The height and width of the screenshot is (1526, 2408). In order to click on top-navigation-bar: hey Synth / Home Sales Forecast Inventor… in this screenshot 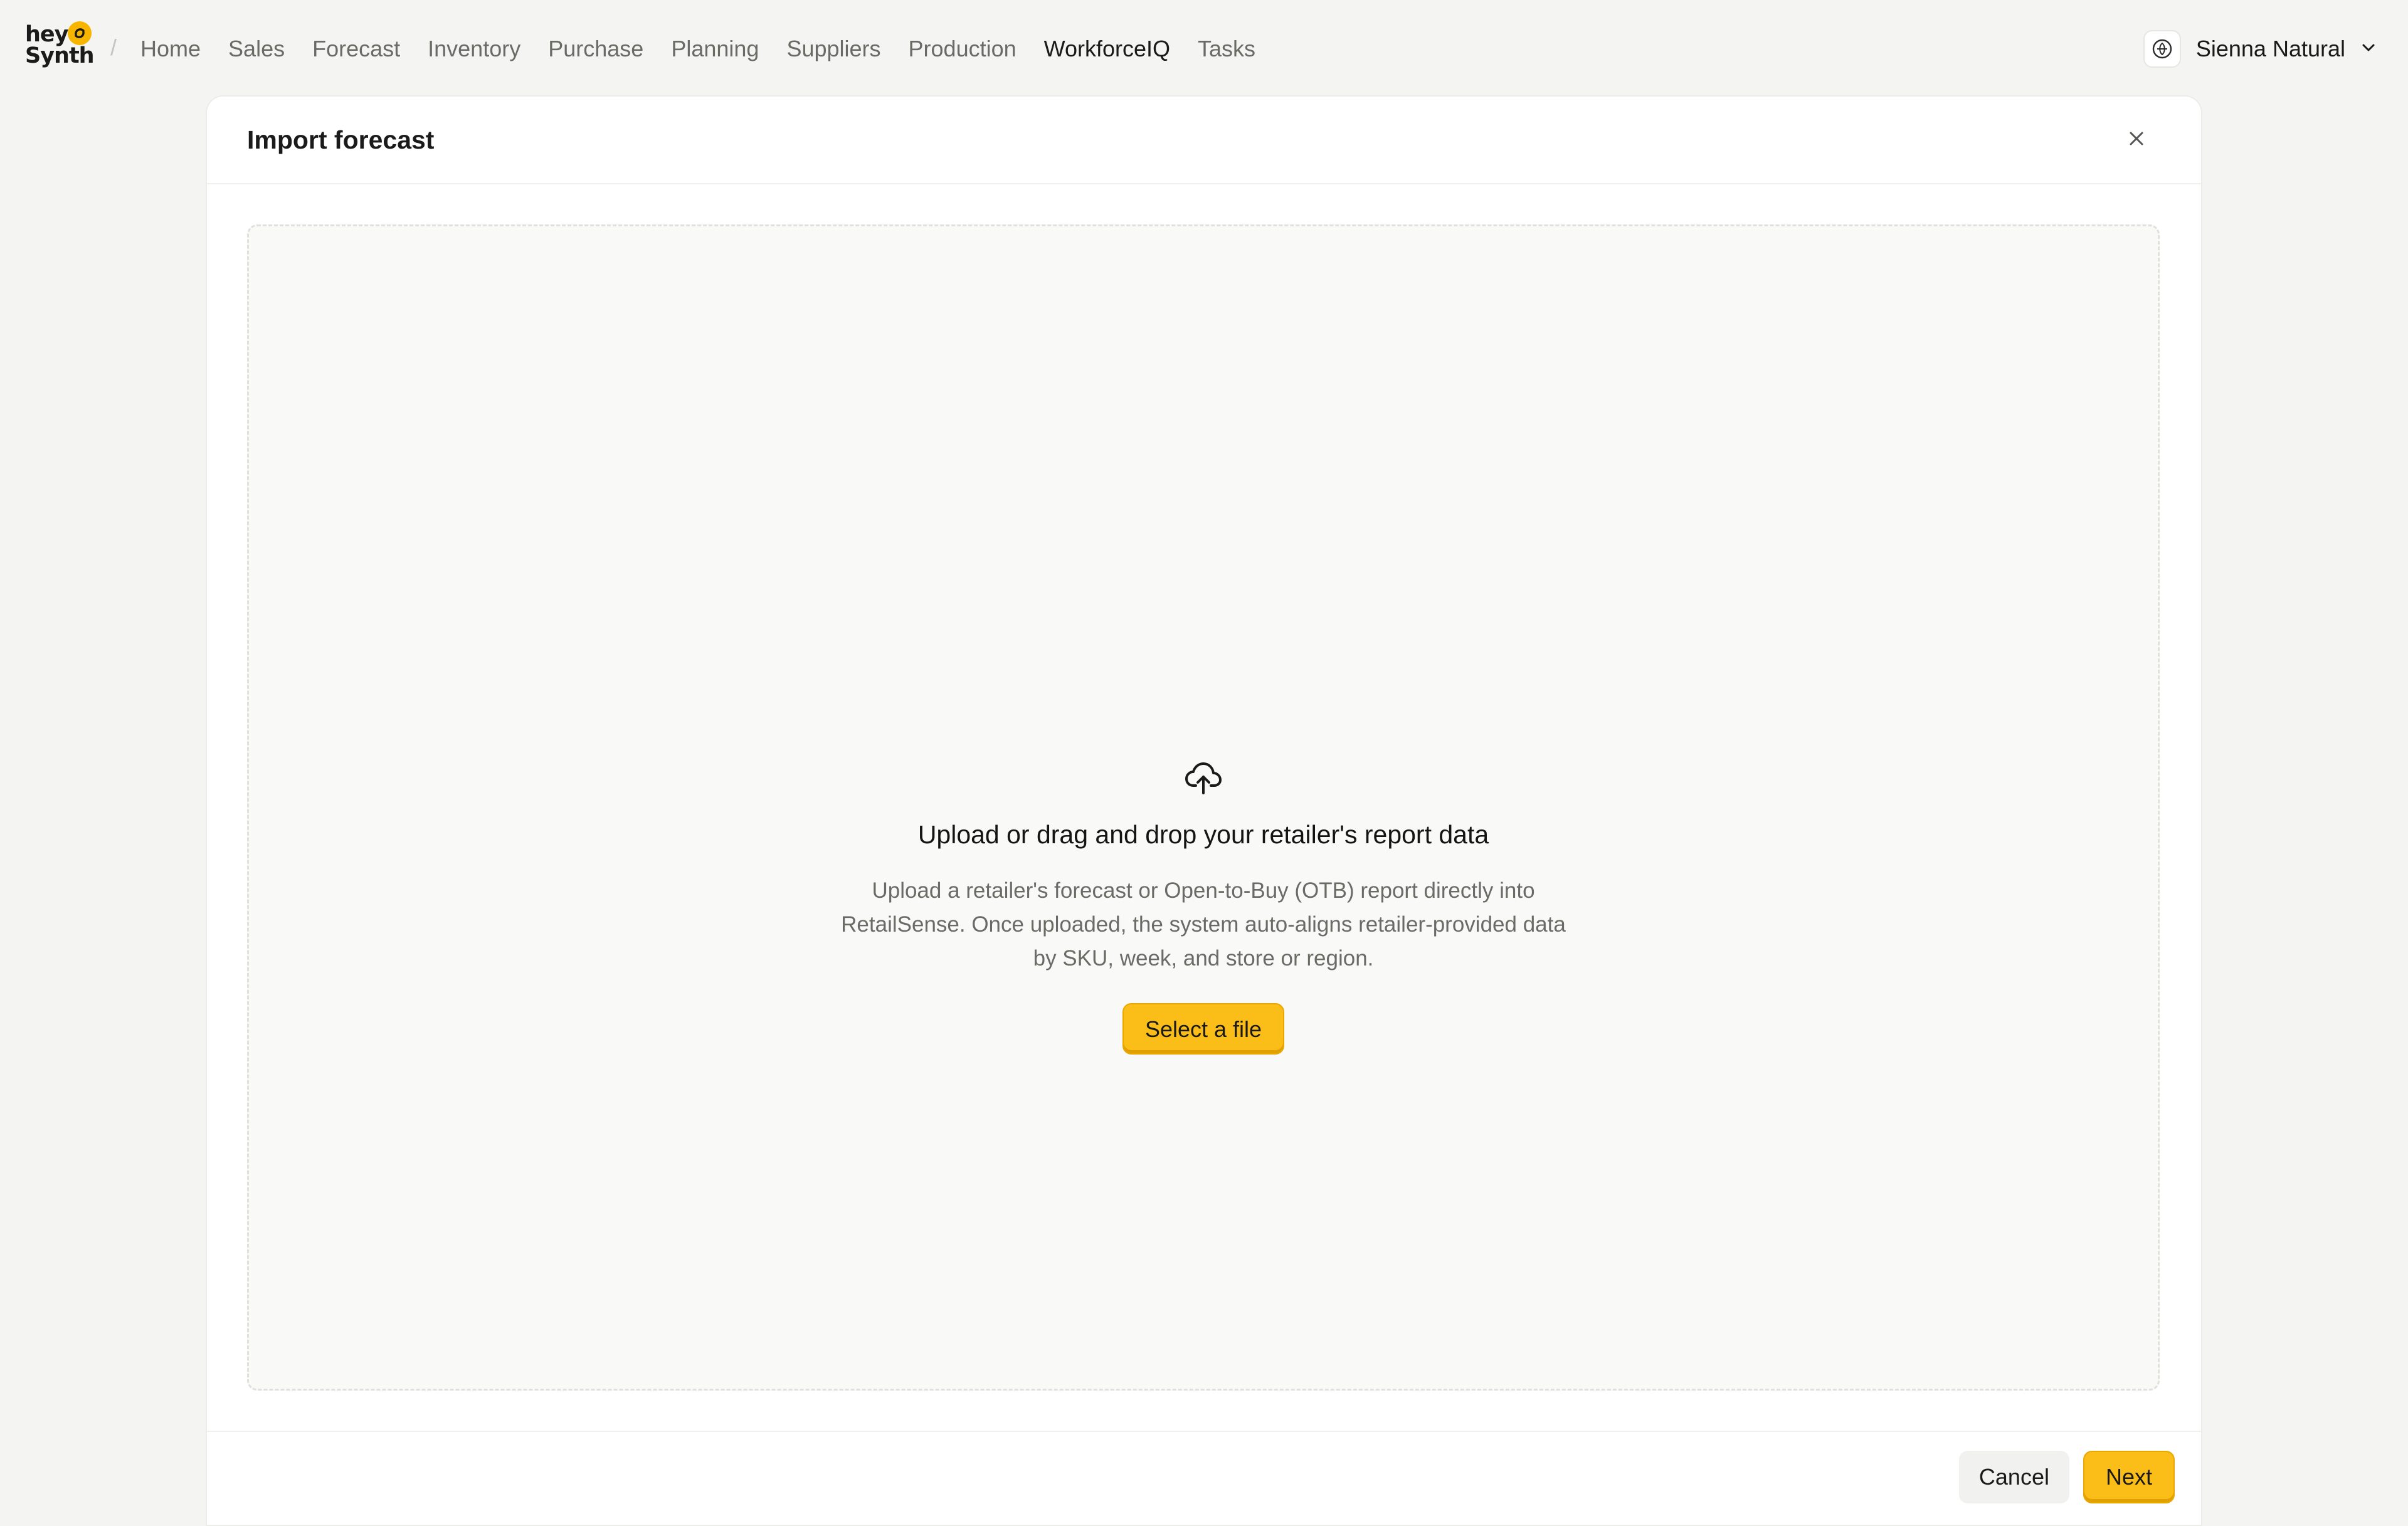, I will do `click(1204, 49)`.